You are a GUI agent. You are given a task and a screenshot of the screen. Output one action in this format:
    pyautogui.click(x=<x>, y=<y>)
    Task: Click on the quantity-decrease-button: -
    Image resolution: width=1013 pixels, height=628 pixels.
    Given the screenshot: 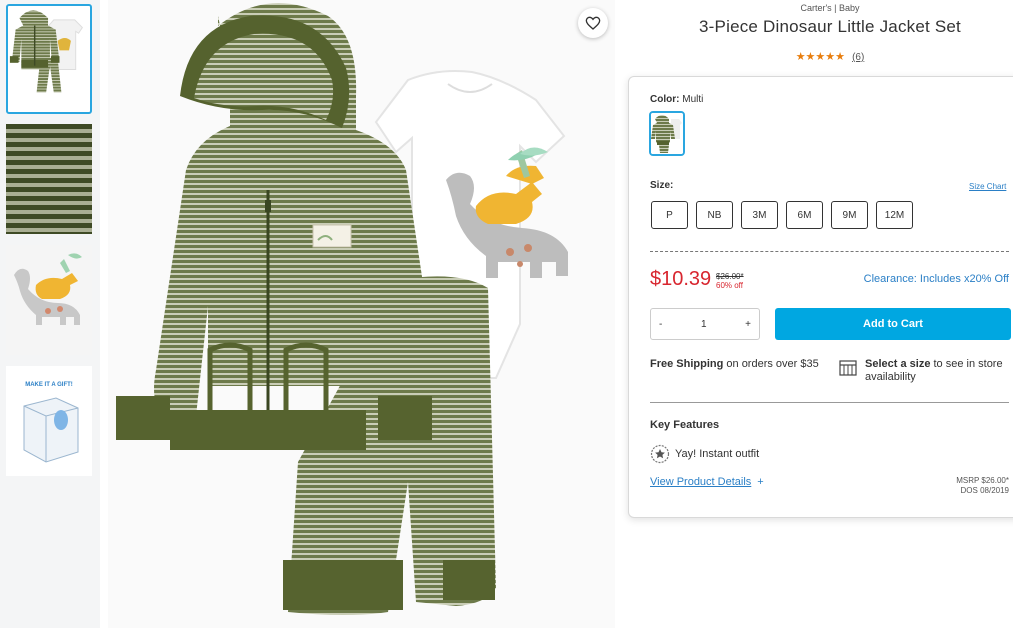 What is the action you would take?
    pyautogui.click(x=660, y=324)
    